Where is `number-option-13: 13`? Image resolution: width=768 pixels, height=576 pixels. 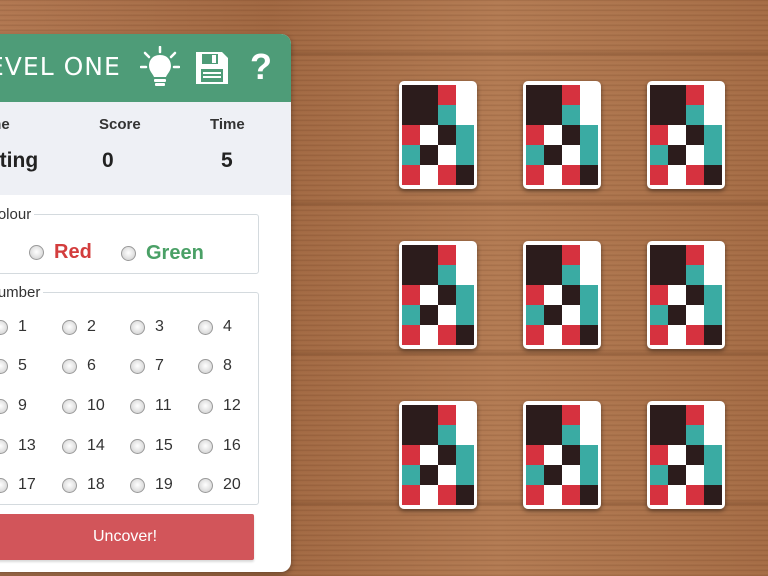 number-option-13: 13 is located at coordinates (18, 446).